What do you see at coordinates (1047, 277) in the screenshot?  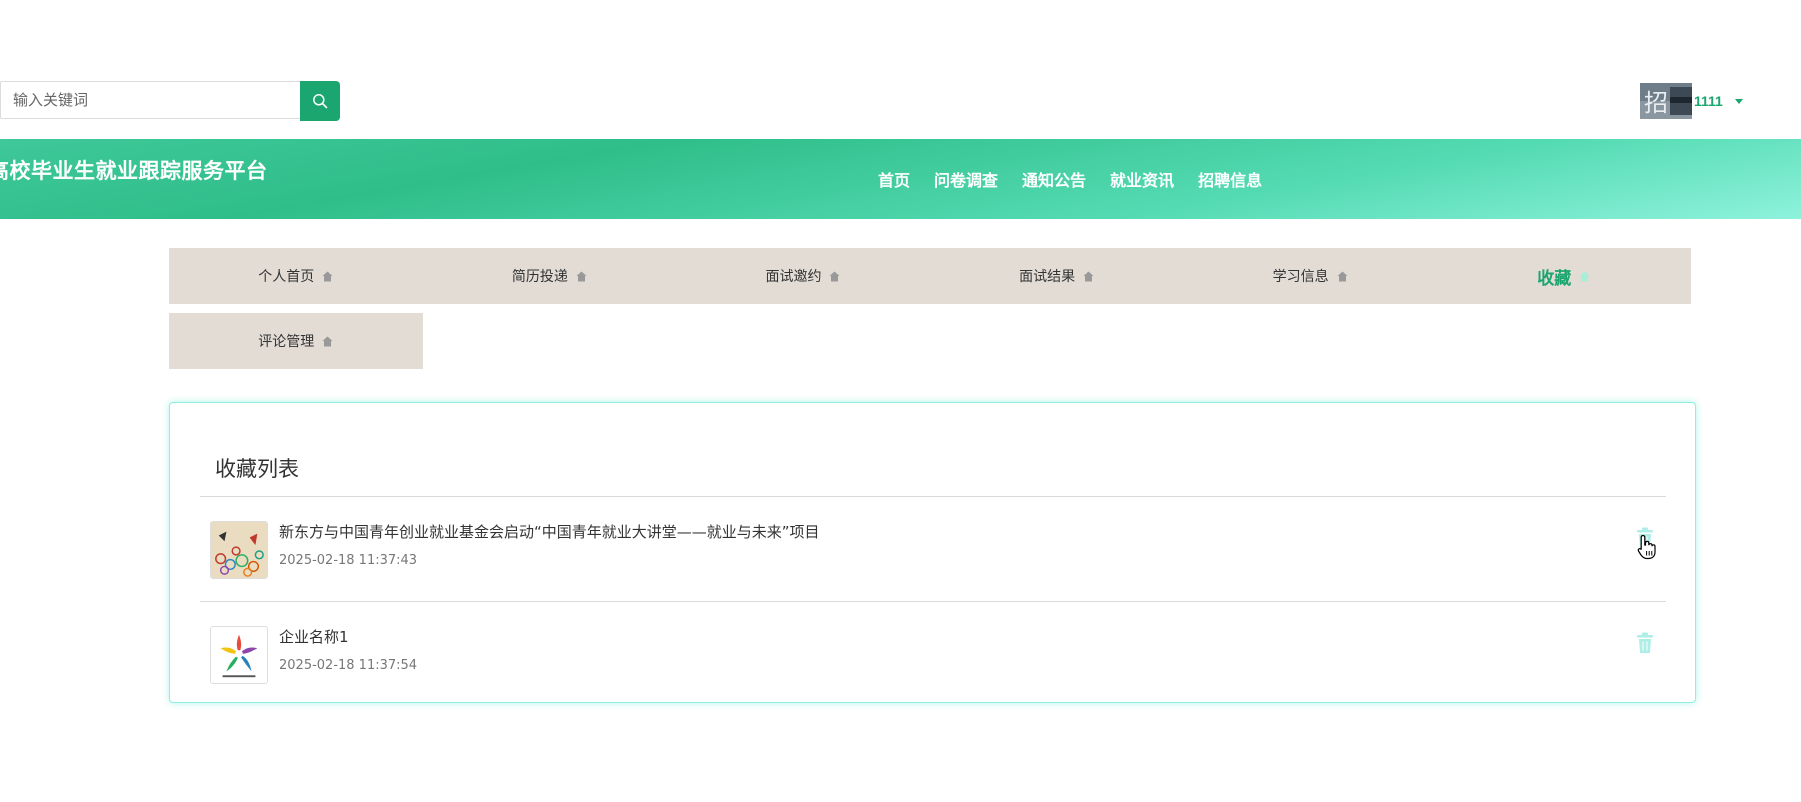 I see `tab-label: 面试结果` at bounding box center [1047, 277].